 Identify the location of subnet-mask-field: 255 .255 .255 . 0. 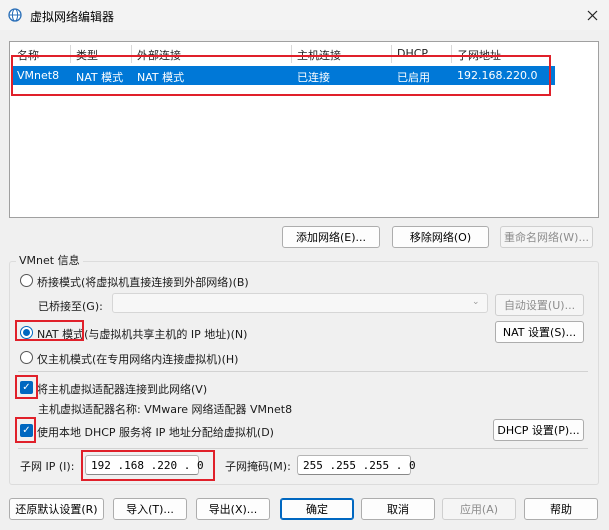
(356, 465).